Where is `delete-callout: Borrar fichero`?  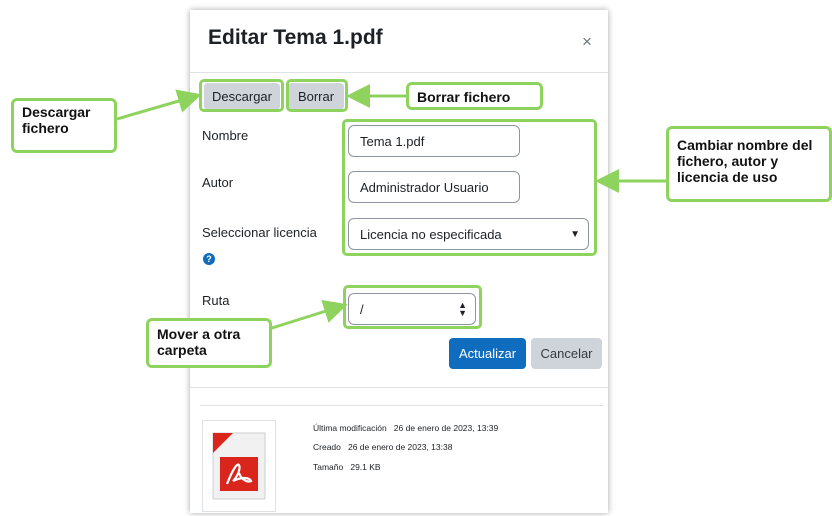 delete-callout: Borrar fichero is located at coordinates (474, 96).